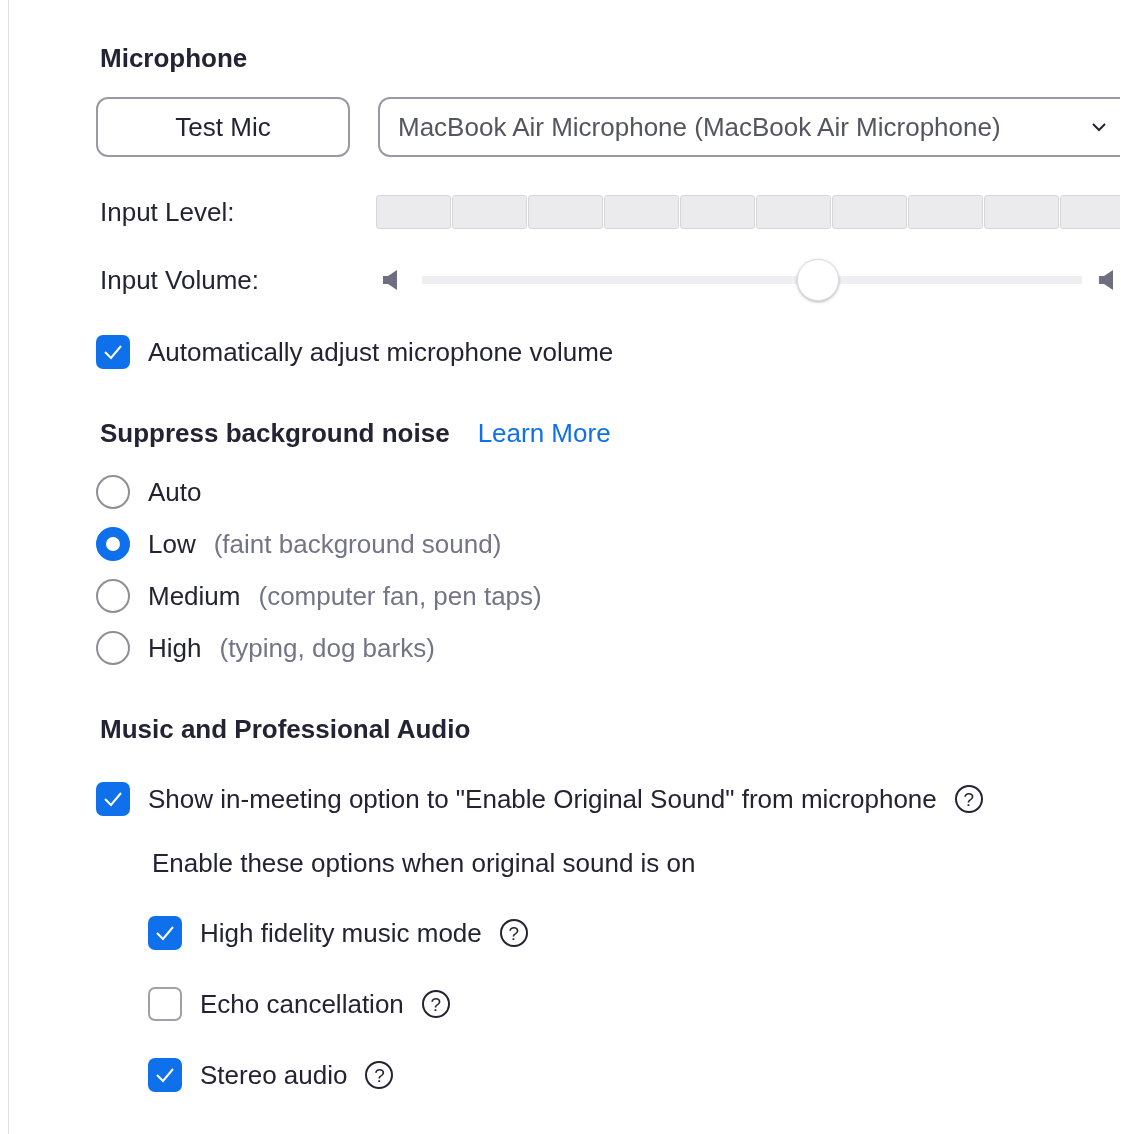  Describe the element at coordinates (341, 933) in the screenshot. I see `checkbox-label: High fidelity music mode` at that location.